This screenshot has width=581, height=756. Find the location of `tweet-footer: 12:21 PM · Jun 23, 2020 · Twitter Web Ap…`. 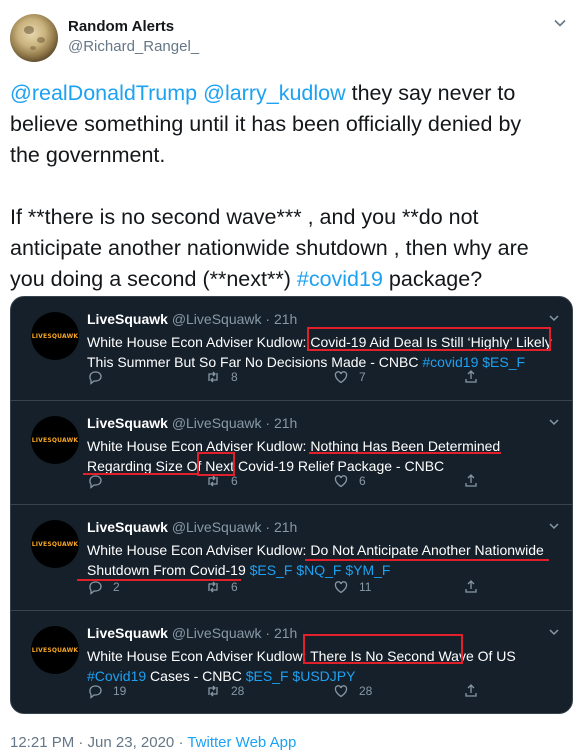

tweet-footer: 12:21 PM · Jun 23, 2020 · Twitter Web Ap… is located at coordinates (153, 742).